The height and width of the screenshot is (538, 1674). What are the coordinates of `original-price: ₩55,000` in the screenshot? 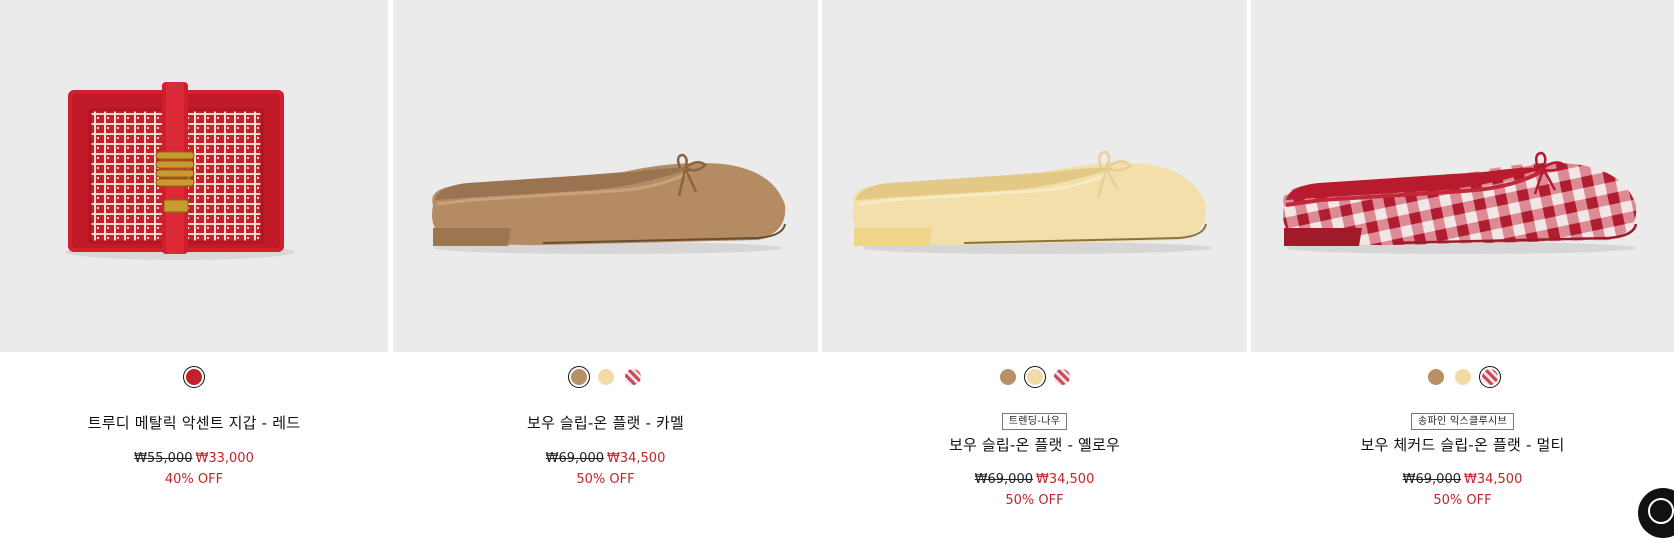 It's located at (163, 458).